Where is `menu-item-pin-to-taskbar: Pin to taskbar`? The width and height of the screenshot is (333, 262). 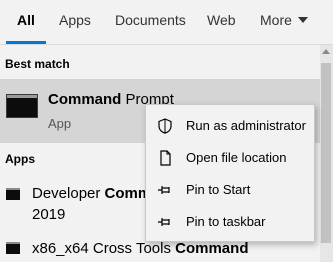
menu-item-pin-to-taskbar: Pin to taskbar is located at coordinates (230, 222).